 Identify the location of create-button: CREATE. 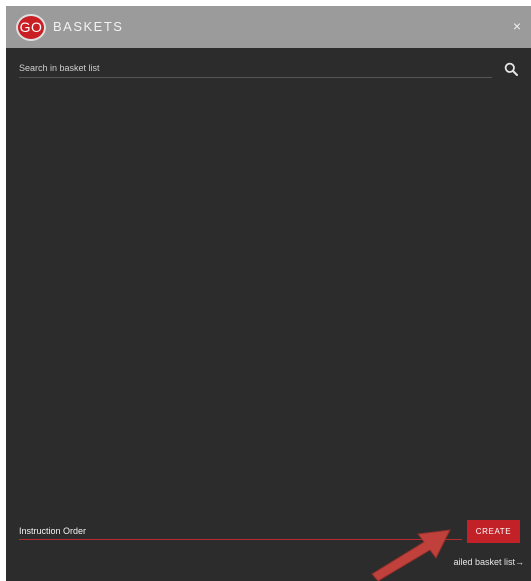
(493, 531).